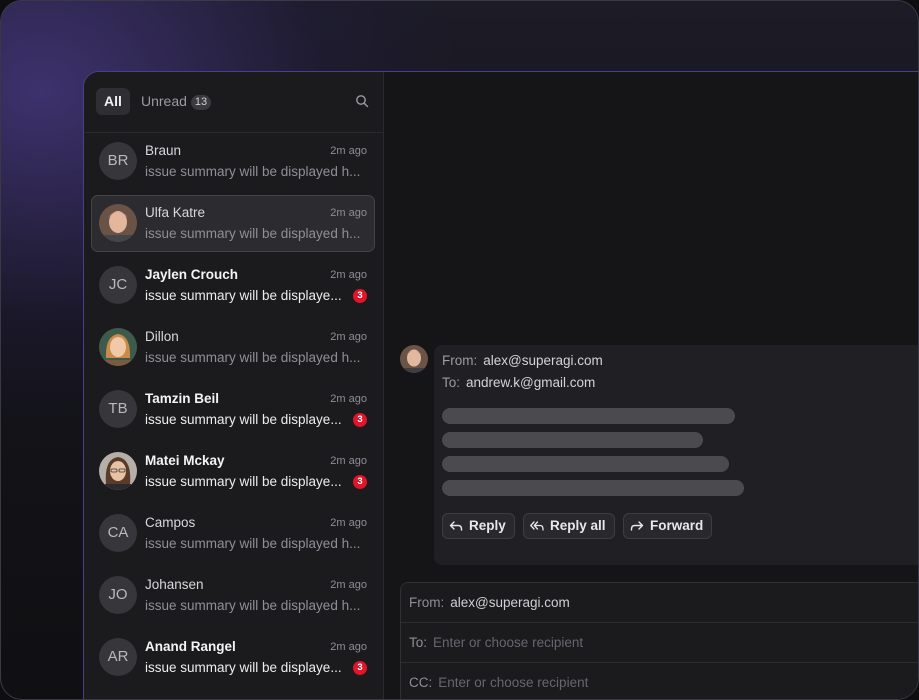 This screenshot has height=700, width=919. What do you see at coordinates (421, 682) in the screenshot?
I see `compose-cc-label: CC:` at bounding box center [421, 682].